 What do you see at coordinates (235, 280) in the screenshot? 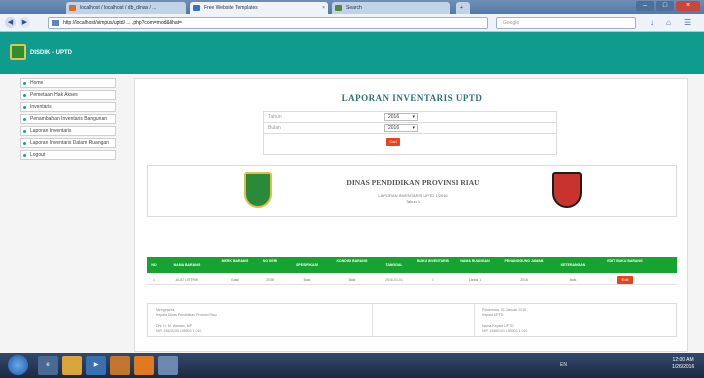
I see `table-cell: Gasil` at bounding box center [235, 280].